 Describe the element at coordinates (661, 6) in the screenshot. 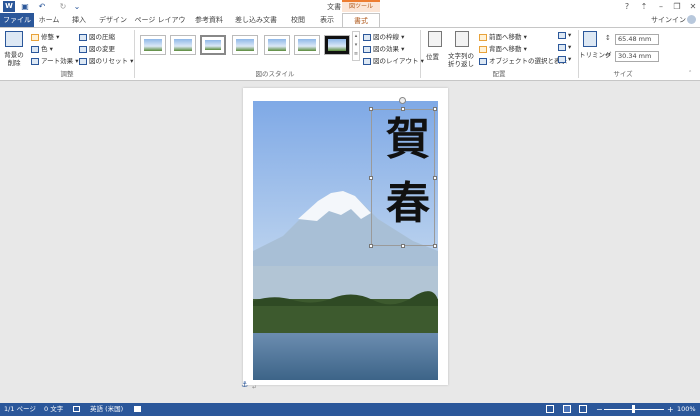

I see `minimize-button: –` at that location.